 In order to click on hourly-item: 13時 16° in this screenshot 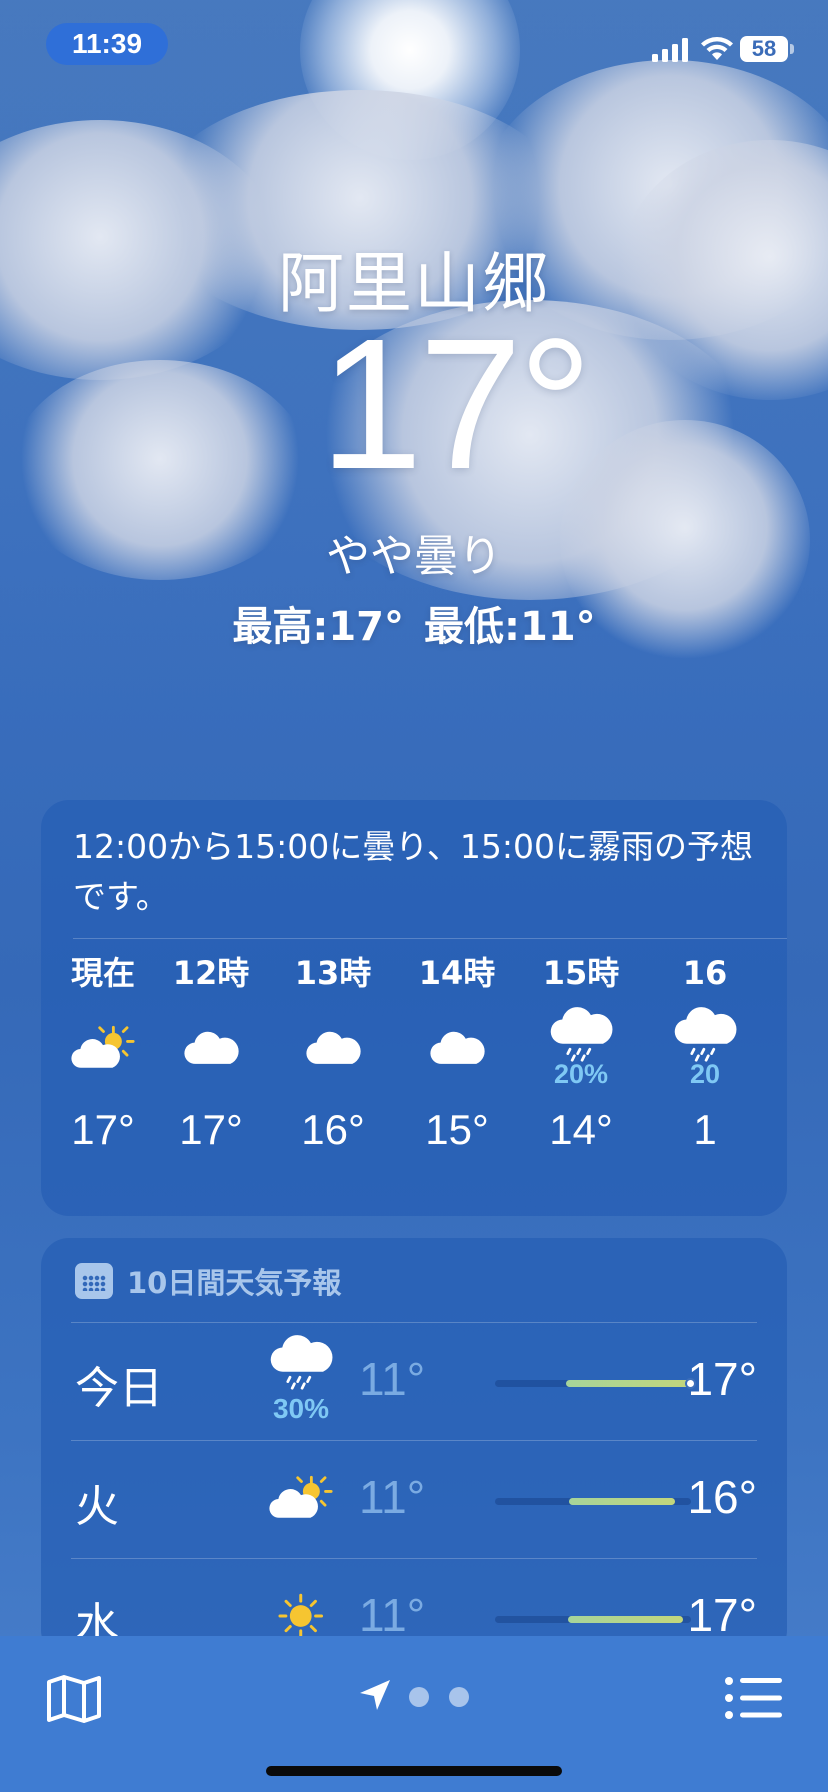, I will do `click(333, 1051)`.